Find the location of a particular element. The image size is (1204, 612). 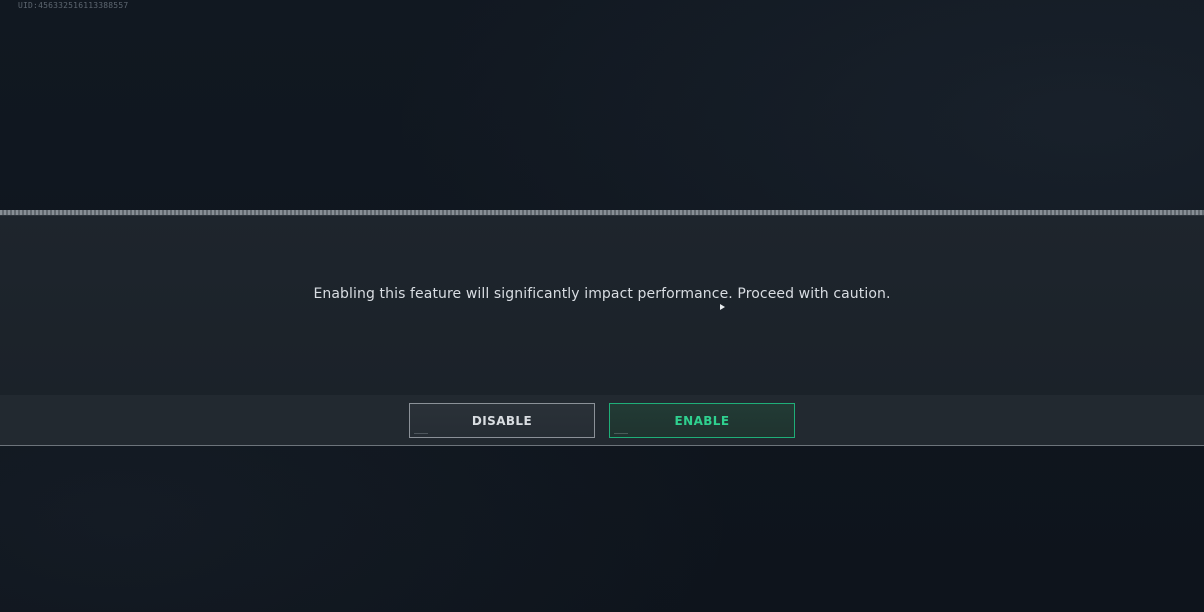

disable-button-label: DISABLE is located at coordinates (502, 420).